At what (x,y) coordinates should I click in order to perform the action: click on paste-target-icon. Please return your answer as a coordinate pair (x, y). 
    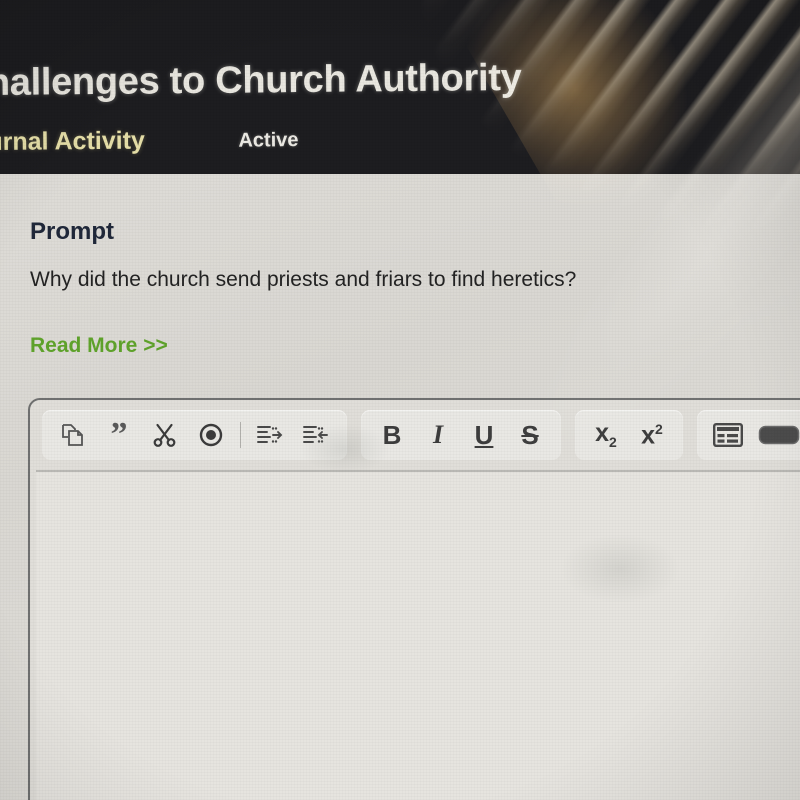
    Looking at the image, I should click on (211, 435).